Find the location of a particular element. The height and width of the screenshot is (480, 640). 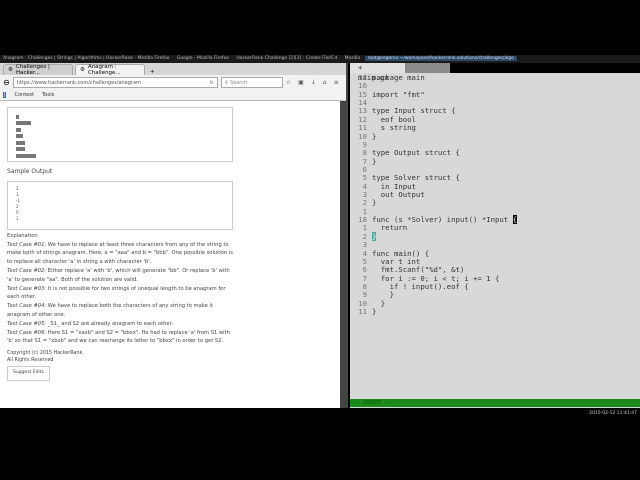

code-text: s string is located at coordinates (394, 128).